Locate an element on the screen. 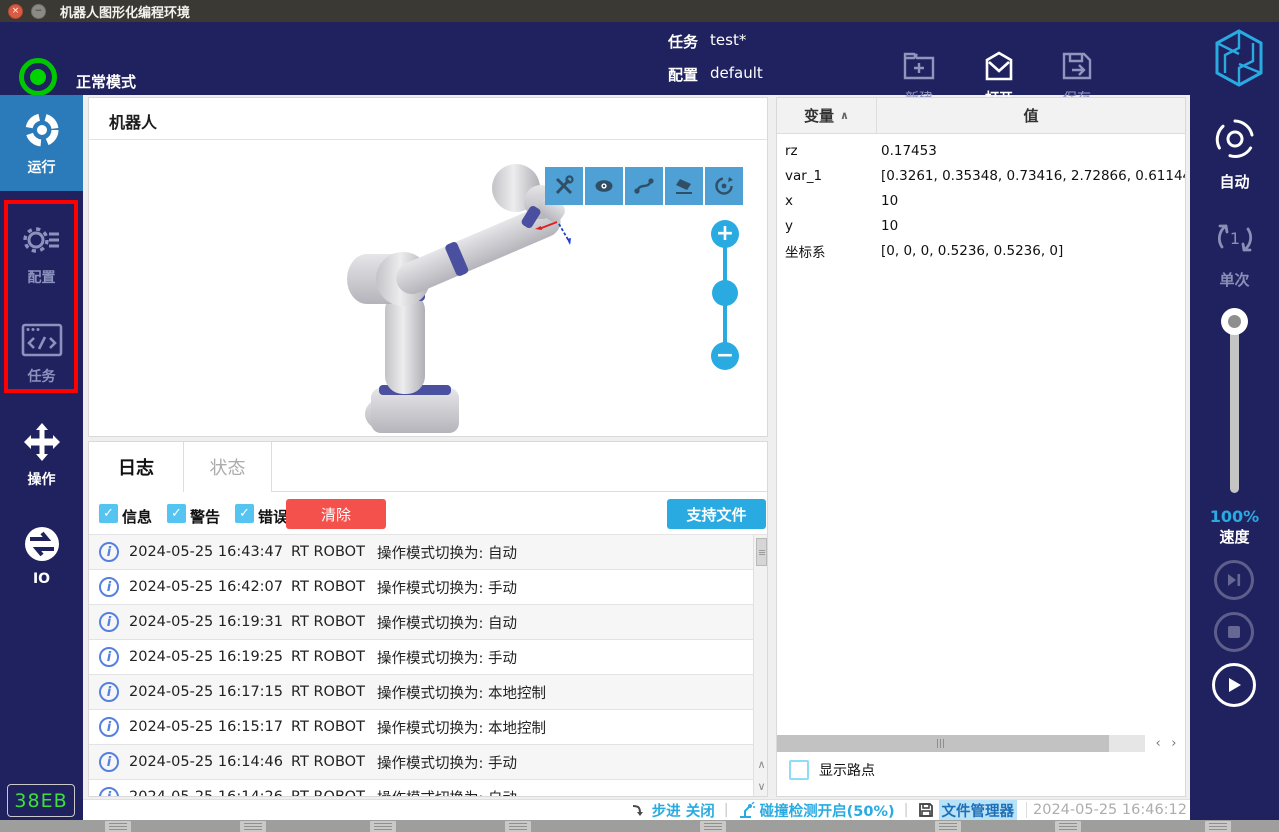 Image resolution: width=1279 pixels, height=832 pixels. scroll-right-icon: › is located at coordinates (1173, 743).